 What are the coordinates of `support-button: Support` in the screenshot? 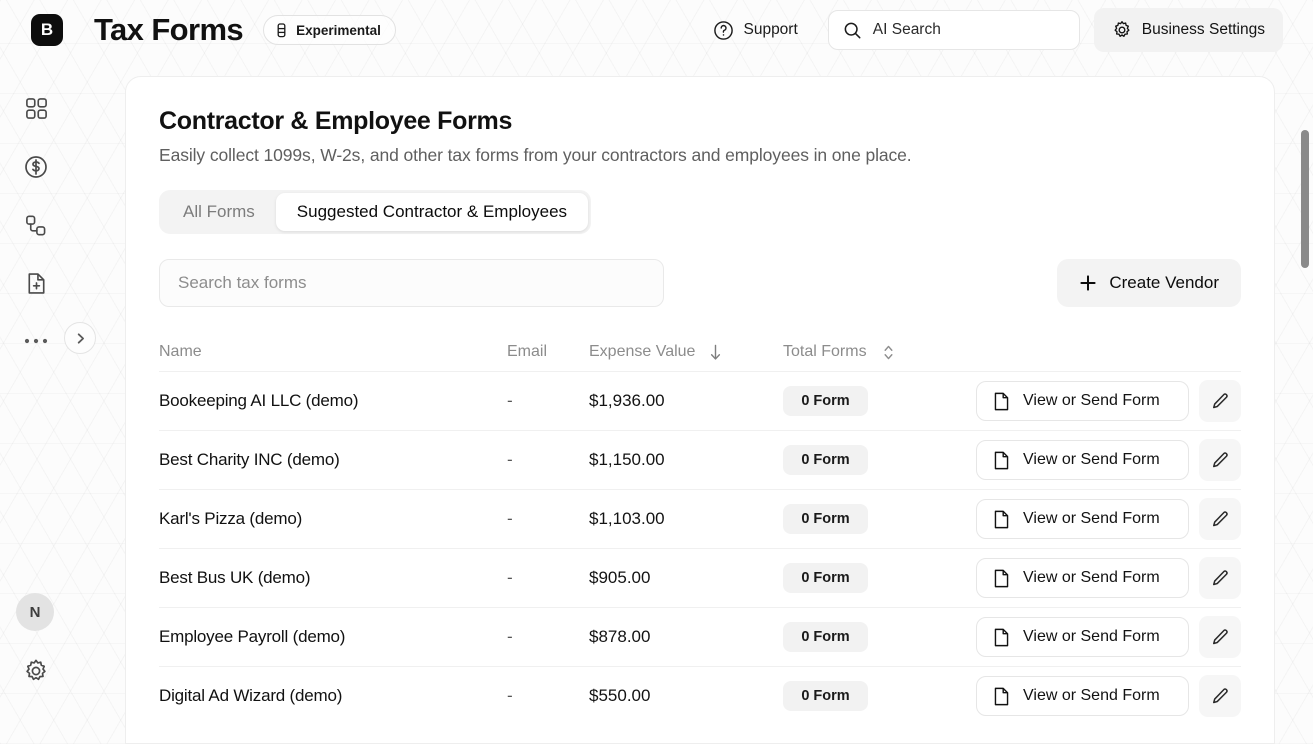 It's located at (755, 30).